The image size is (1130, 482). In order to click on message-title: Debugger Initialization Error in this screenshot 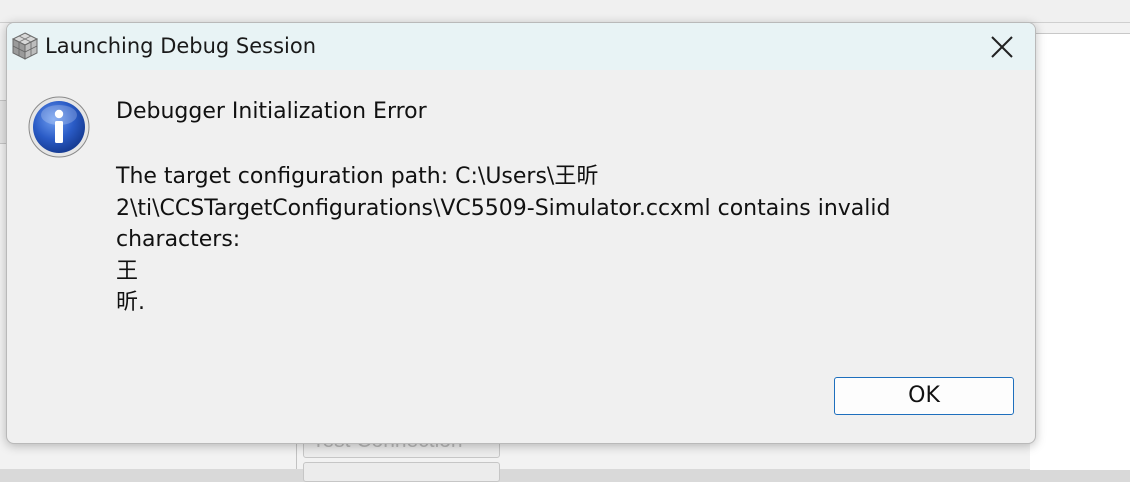, I will do `click(271, 111)`.